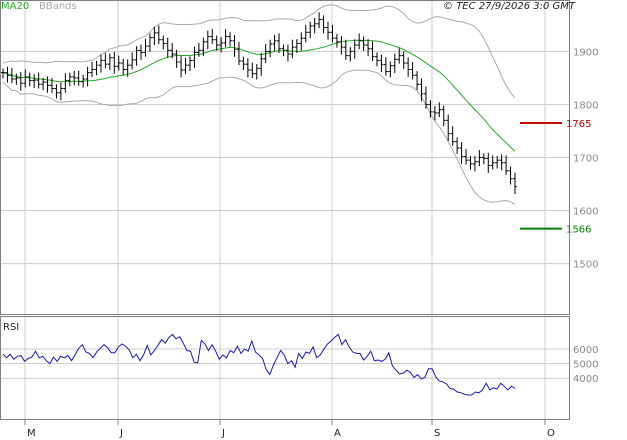 This screenshot has height=440, width=627. I want to click on rsi-tick-label: 4000, so click(585, 379).